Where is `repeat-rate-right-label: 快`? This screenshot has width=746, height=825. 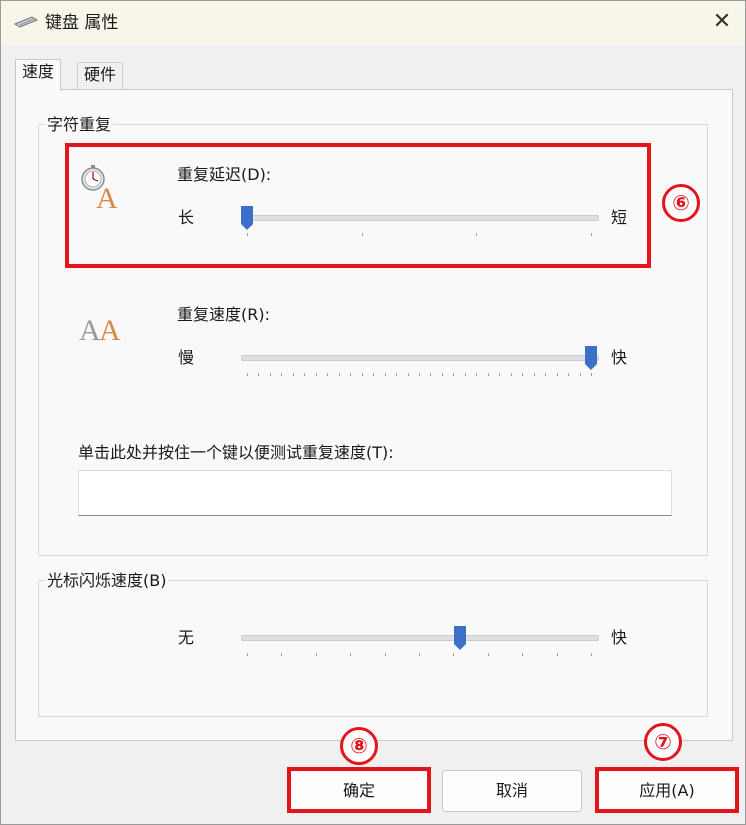
repeat-rate-right-label: 快 is located at coordinates (619, 357).